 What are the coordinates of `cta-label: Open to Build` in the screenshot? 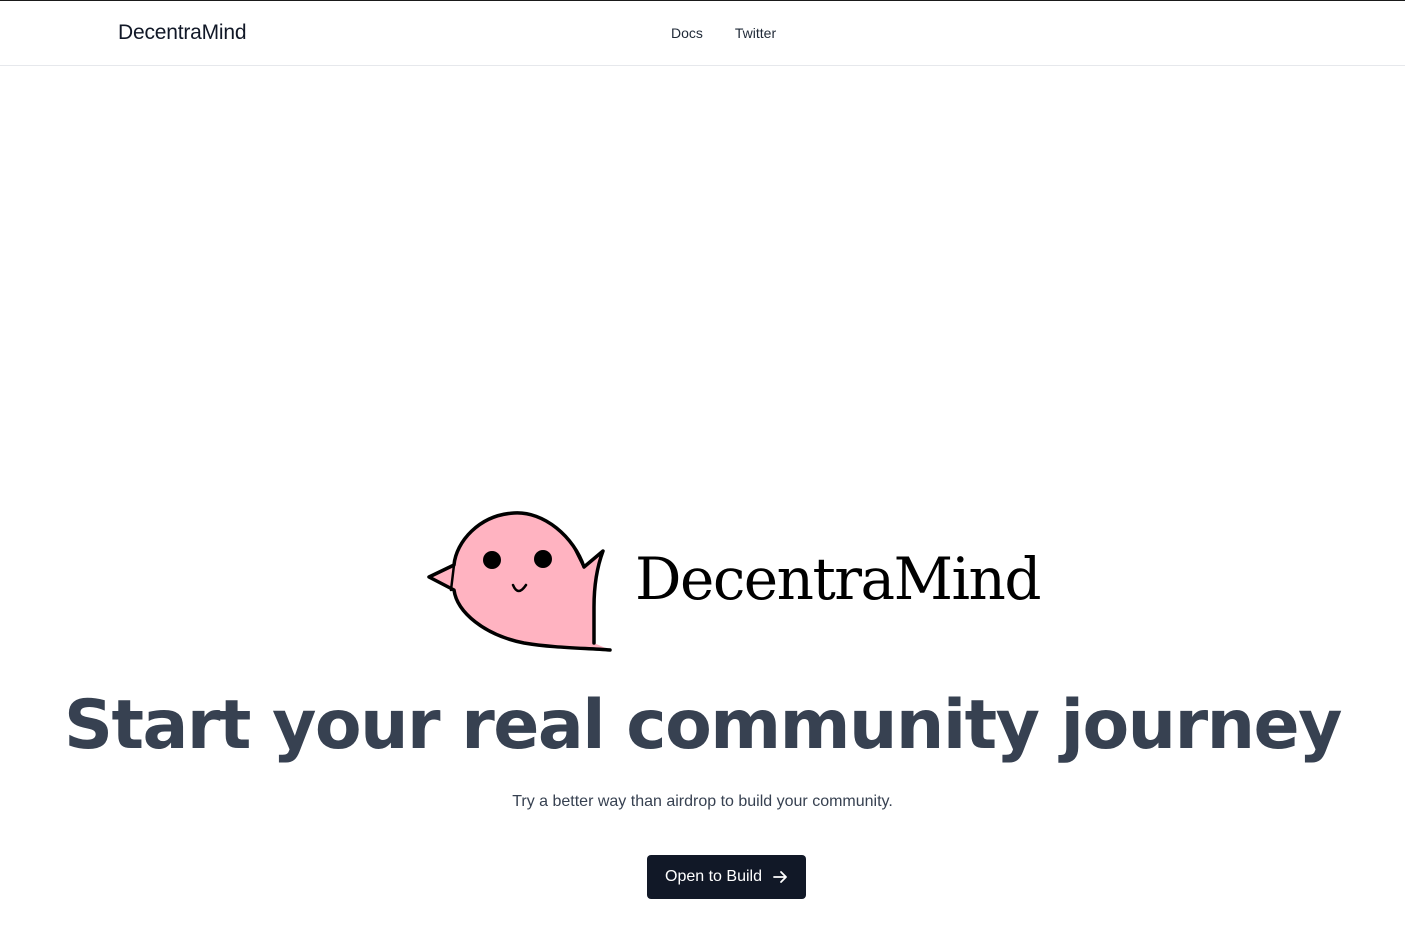 It's located at (713, 876).